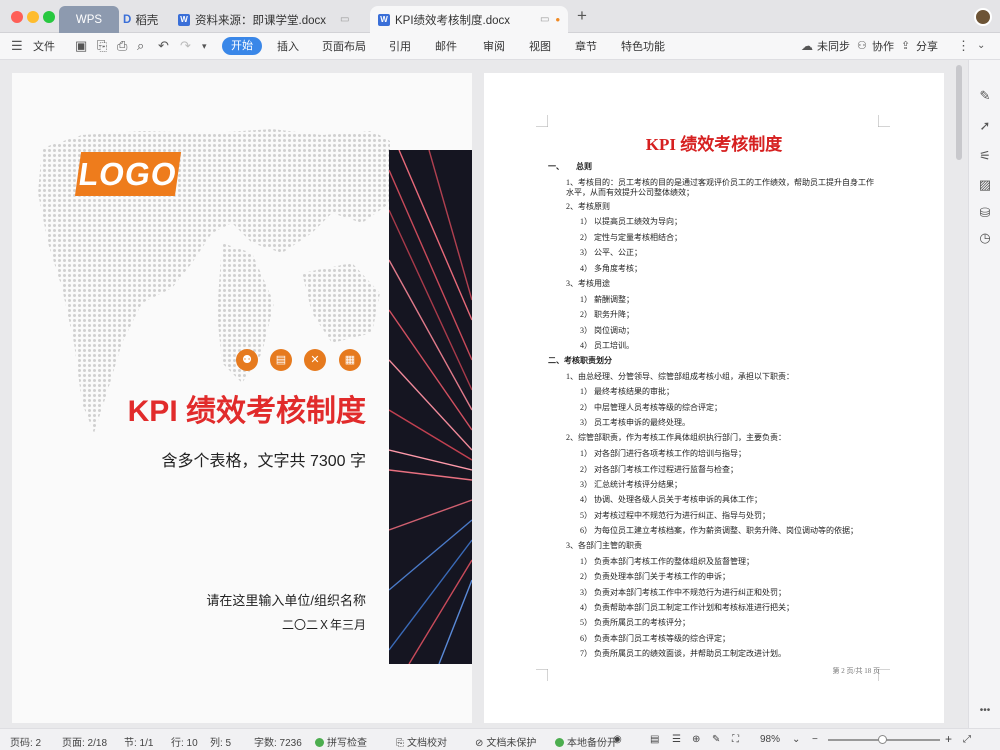 The width and height of the screenshot is (1000, 750). I want to click on select-cursor-icon: ➚, so click(984, 126).